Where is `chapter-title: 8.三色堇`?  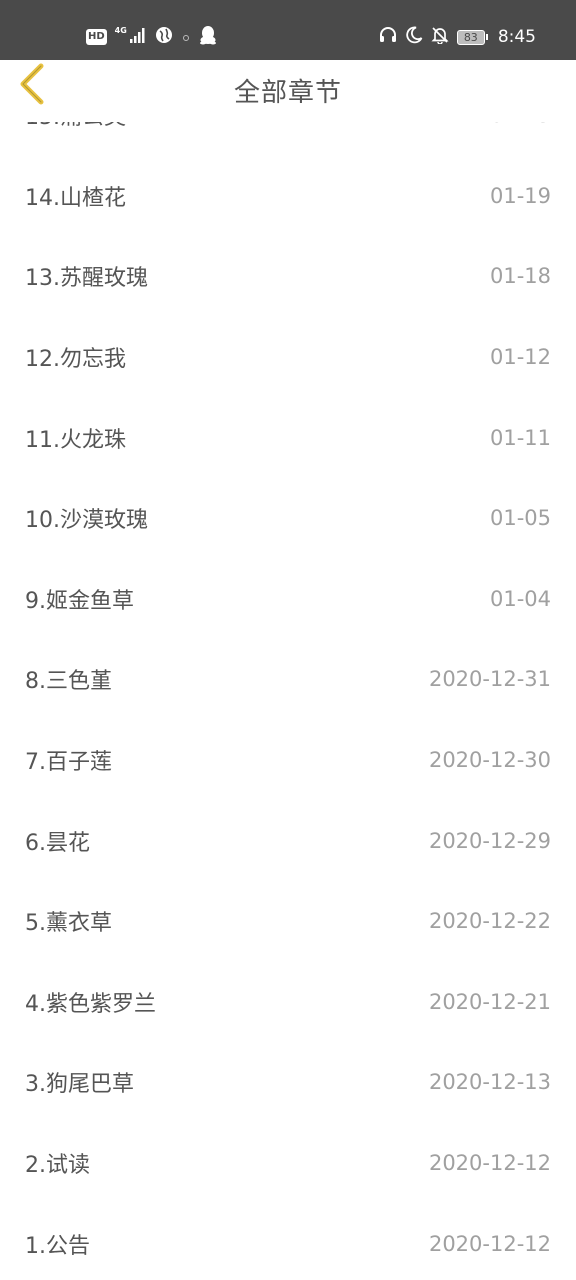 chapter-title: 8.三色堇 is located at coordinates (68, 682).